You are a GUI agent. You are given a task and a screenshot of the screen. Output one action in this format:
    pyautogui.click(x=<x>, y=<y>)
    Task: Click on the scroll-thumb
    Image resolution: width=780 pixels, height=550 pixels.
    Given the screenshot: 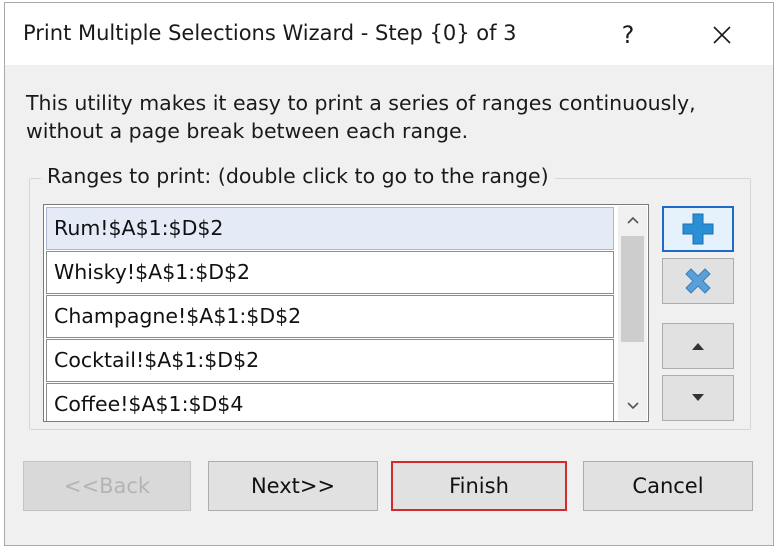 What is the action you would take?
    pyautogui.click(x=632, y=289)
    